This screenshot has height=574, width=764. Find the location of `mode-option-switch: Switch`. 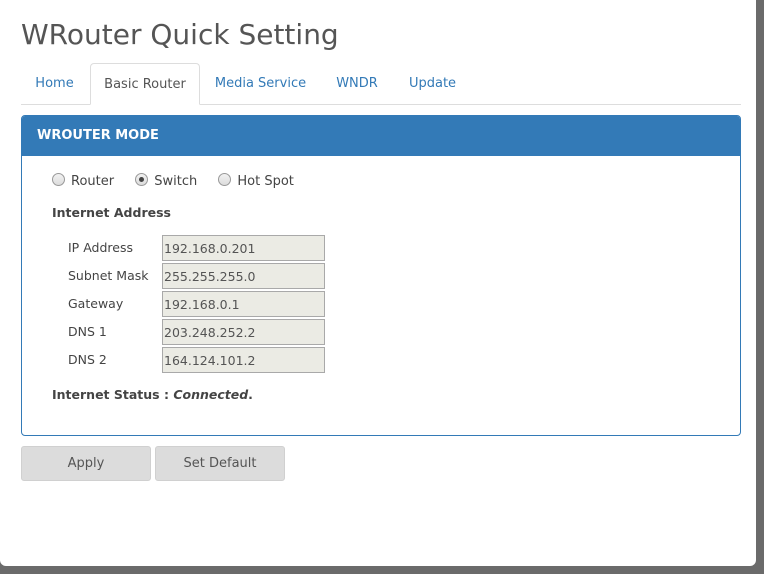

mode-option-switch: Switch is located at coordinates (166, 181).